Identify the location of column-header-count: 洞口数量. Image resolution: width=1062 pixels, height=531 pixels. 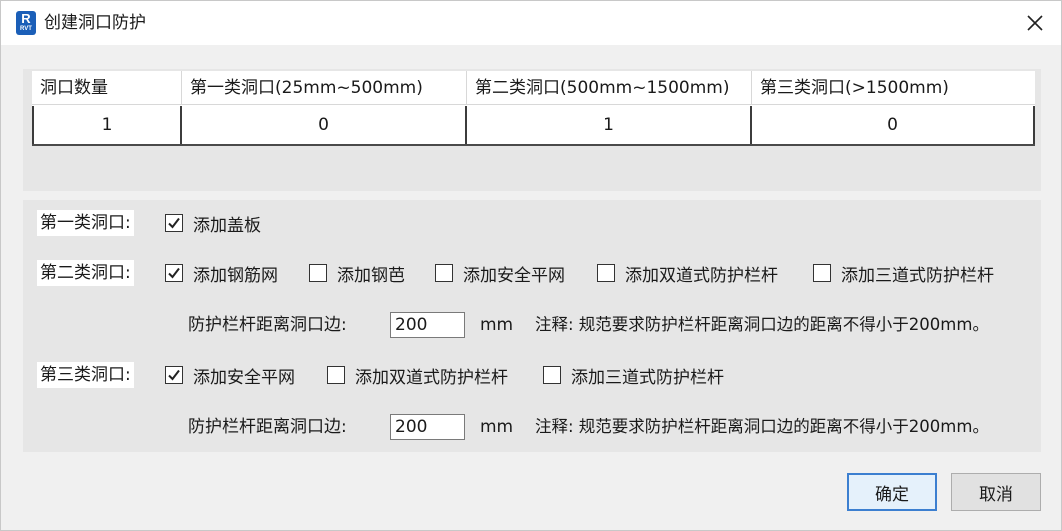
(107, 88).